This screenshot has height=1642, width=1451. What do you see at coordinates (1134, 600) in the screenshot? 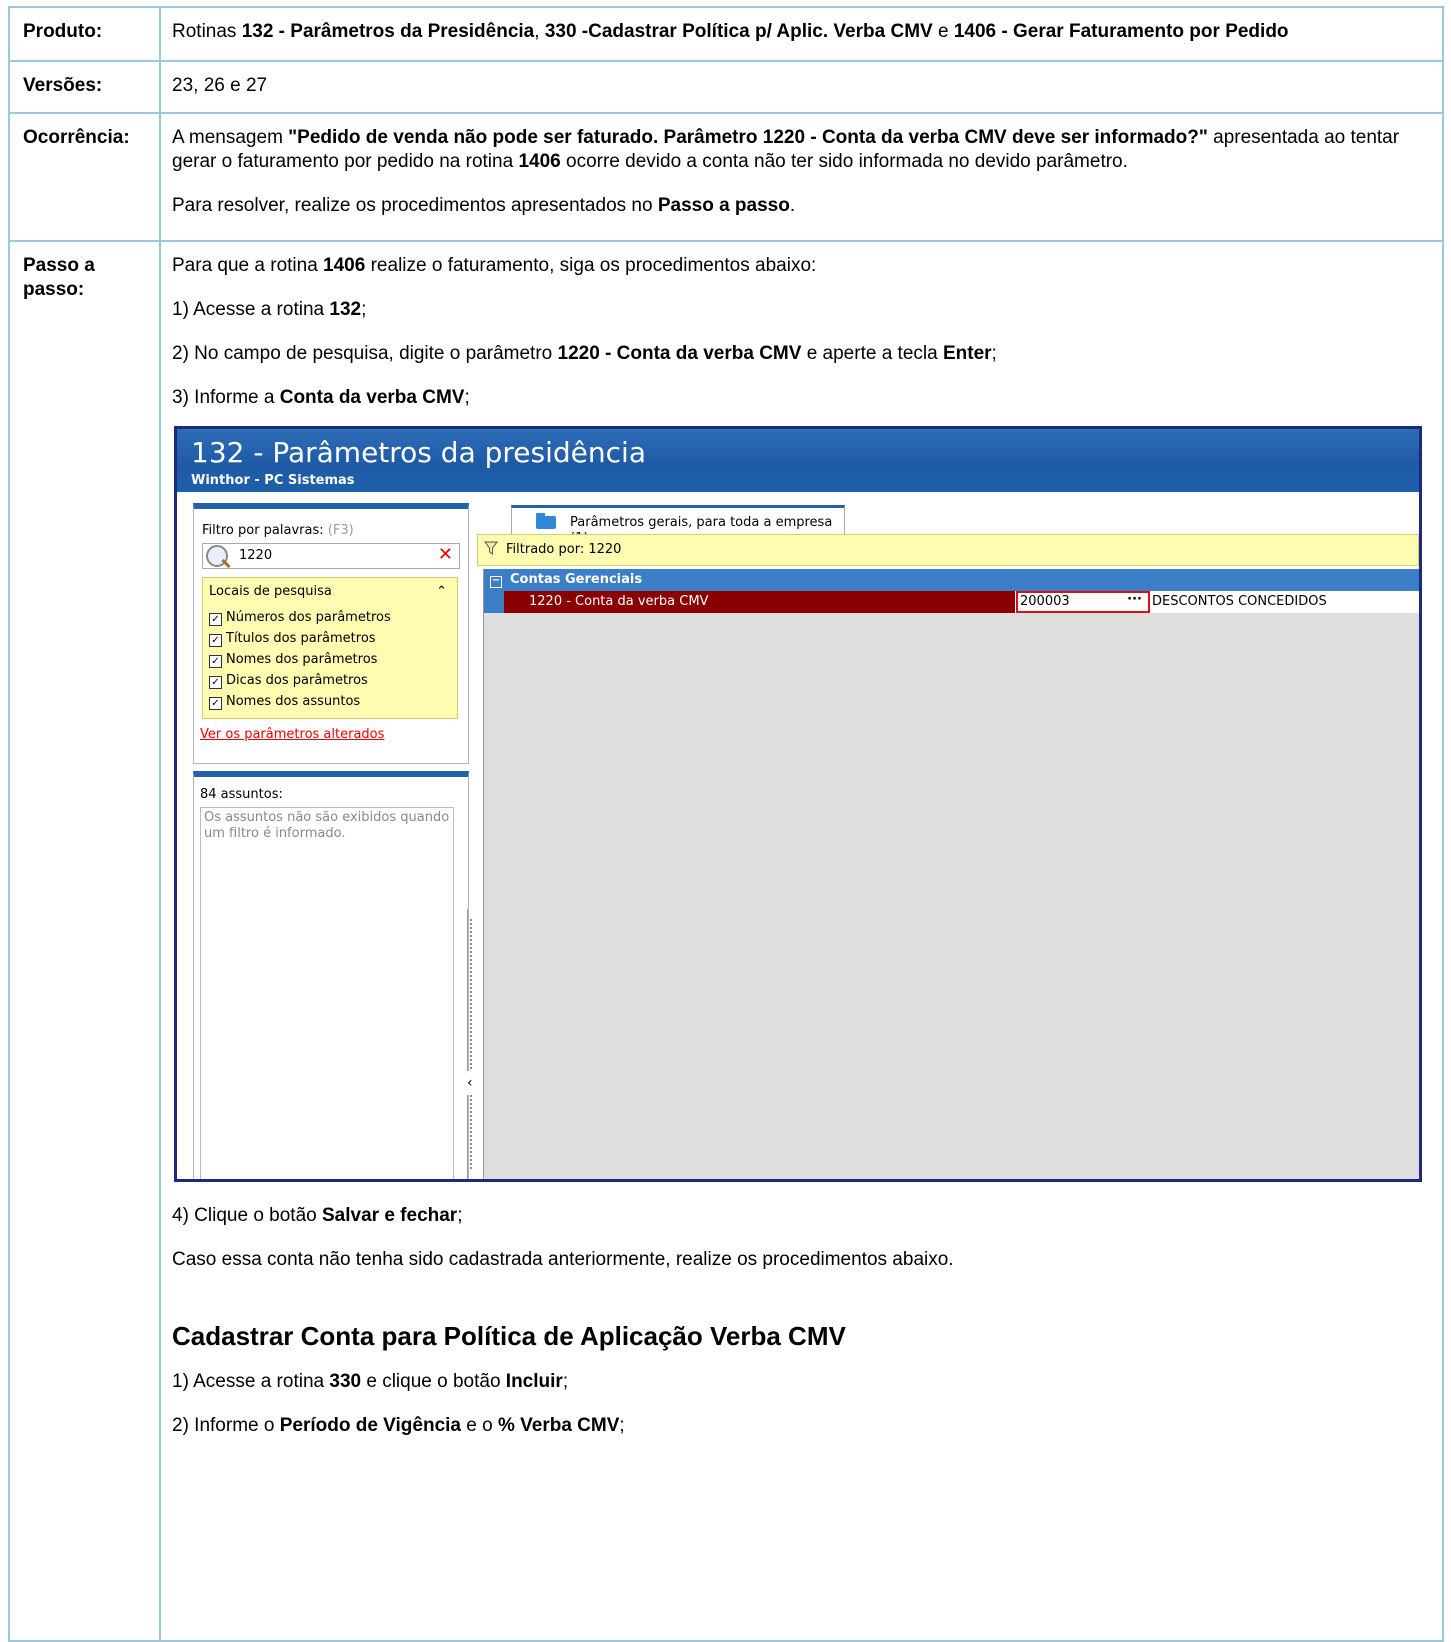
I see `ellipsis-button: ···` at bounding box center [1134, 600].